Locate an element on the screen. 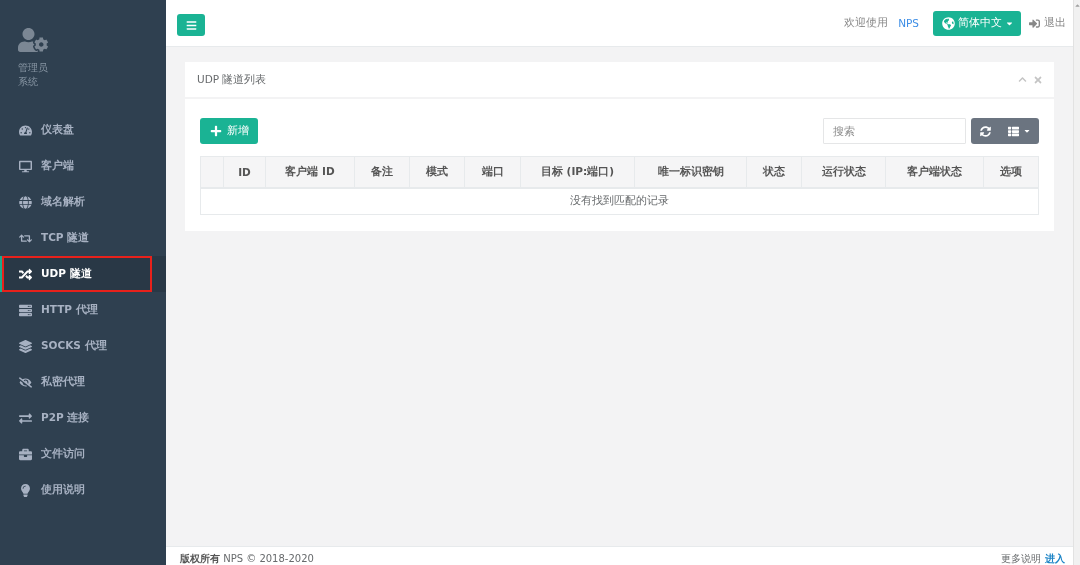 This screenshot has width=1080, height=565. lightbulb-icon is located at coordinates (25, 490).